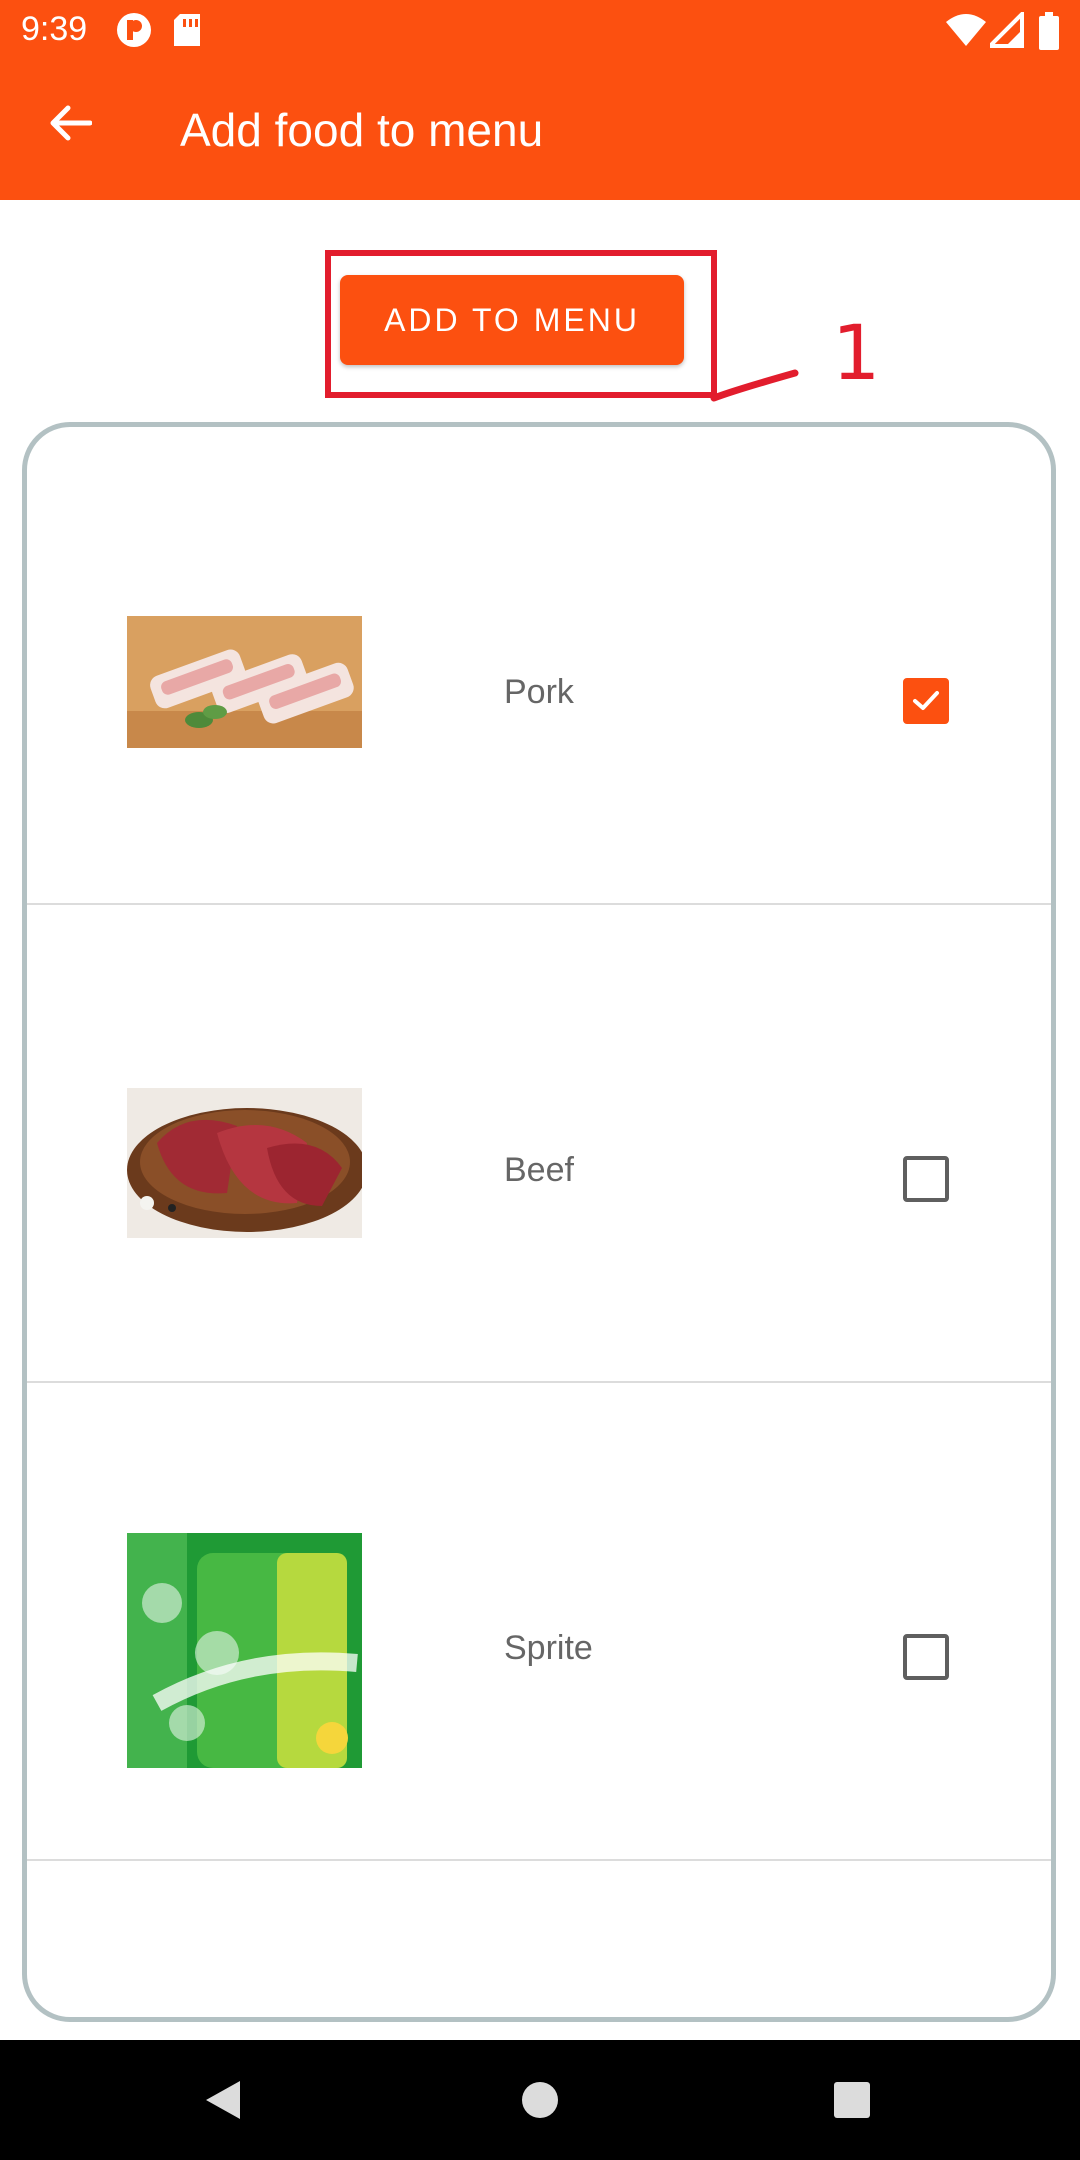 This screenshot has width=1080, height=2160. I want to click on arrow-left-icon, so click(70, 125).